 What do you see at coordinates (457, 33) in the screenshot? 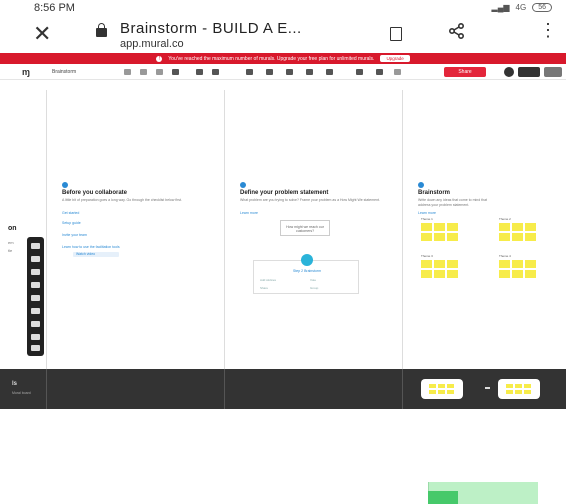
I see `share-icon` at bounding box center [457, 33].